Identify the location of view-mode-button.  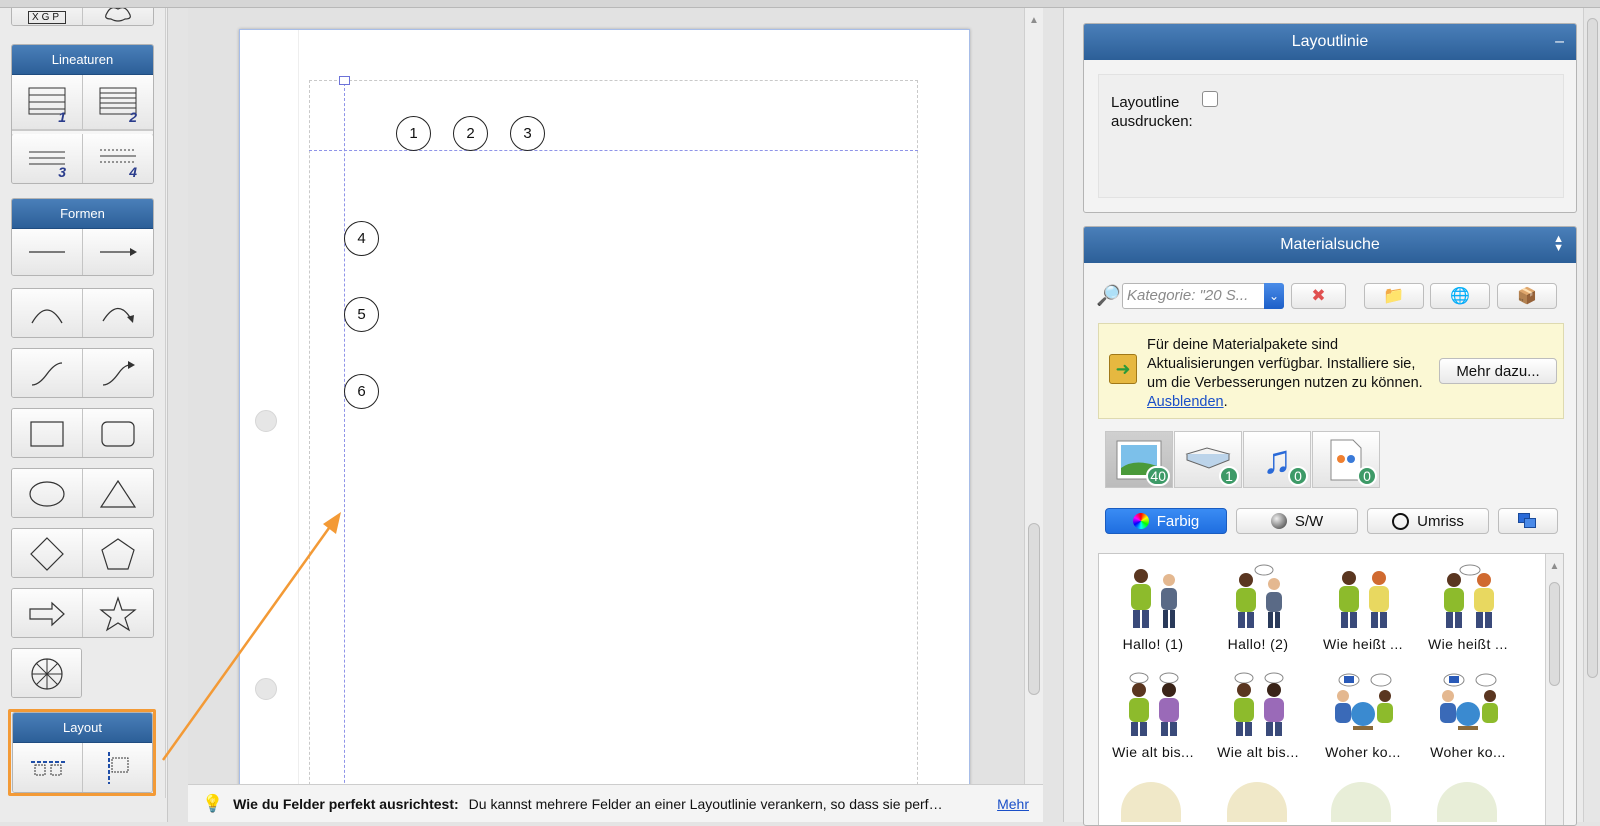
(1528, 521).